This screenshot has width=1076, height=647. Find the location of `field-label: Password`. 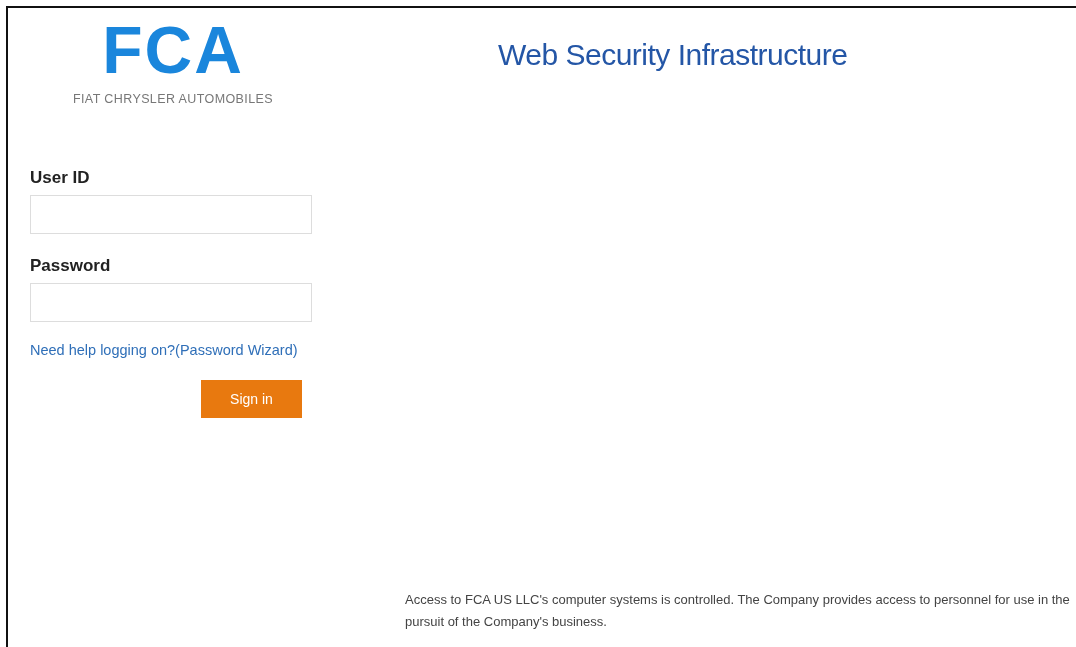

field-label: Password is located at coordinates (70, 266).